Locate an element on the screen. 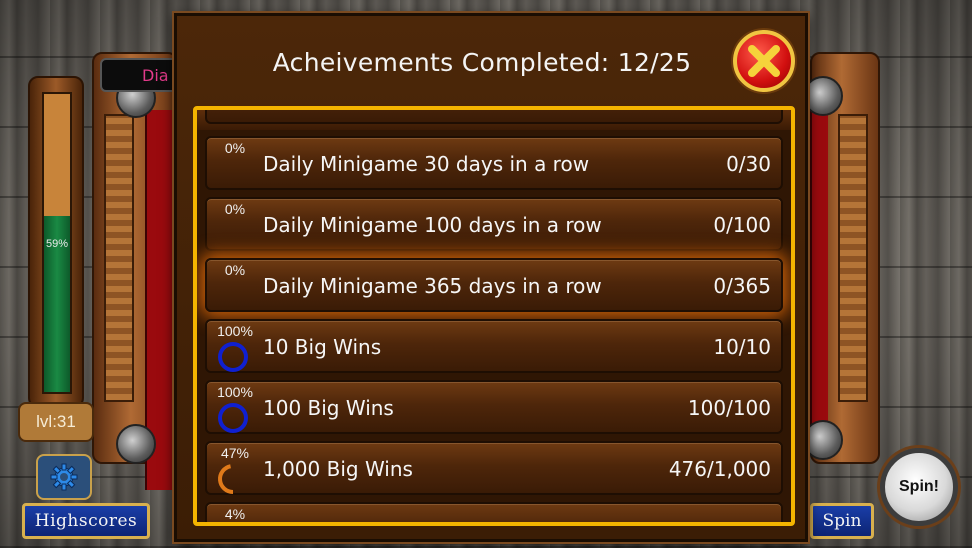 The image size is (972, 548). level-label: lvl:31 is located at coordinates (56, 422).